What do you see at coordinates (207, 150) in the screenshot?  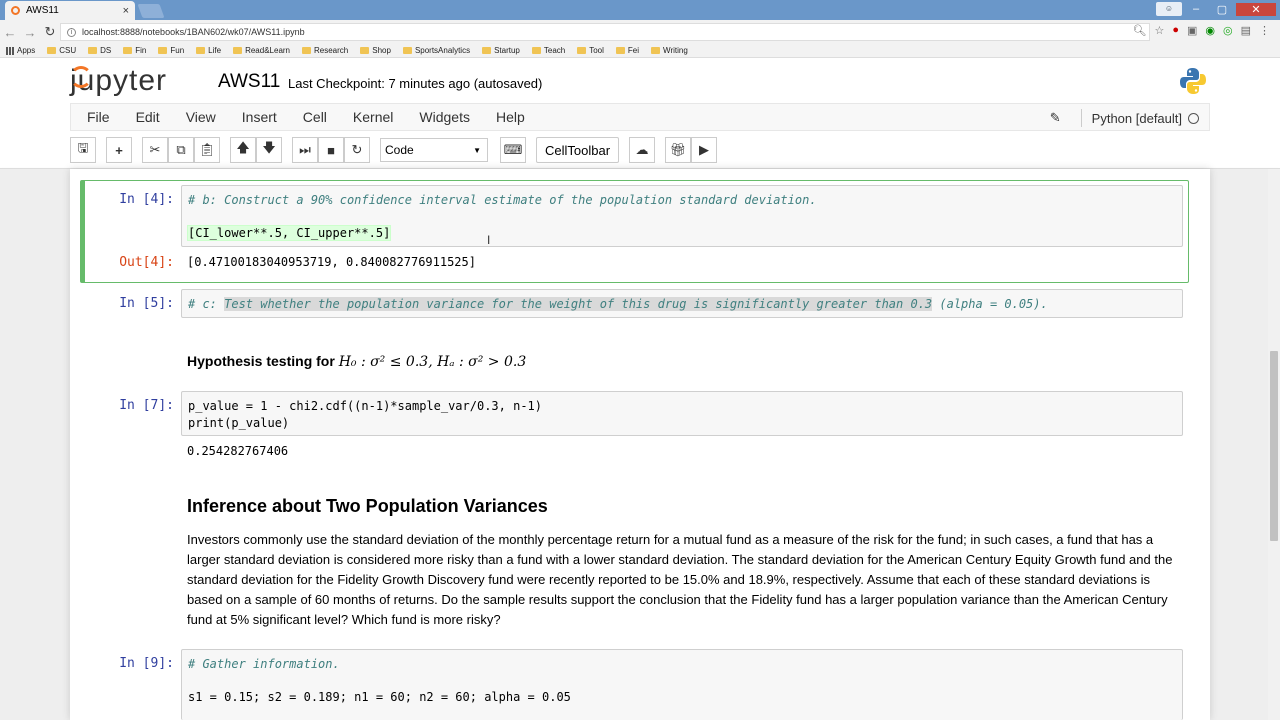 I see `paste-icon: 📋︎` at bounding box center [207, 150].